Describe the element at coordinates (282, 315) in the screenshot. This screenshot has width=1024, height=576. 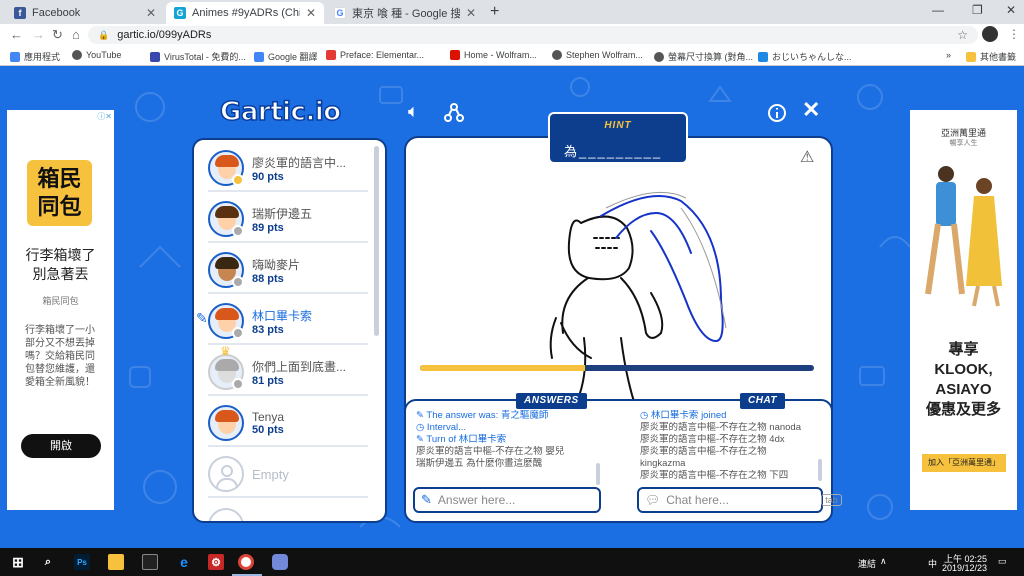
I see `player-name: 林口畢卡索` at that location.